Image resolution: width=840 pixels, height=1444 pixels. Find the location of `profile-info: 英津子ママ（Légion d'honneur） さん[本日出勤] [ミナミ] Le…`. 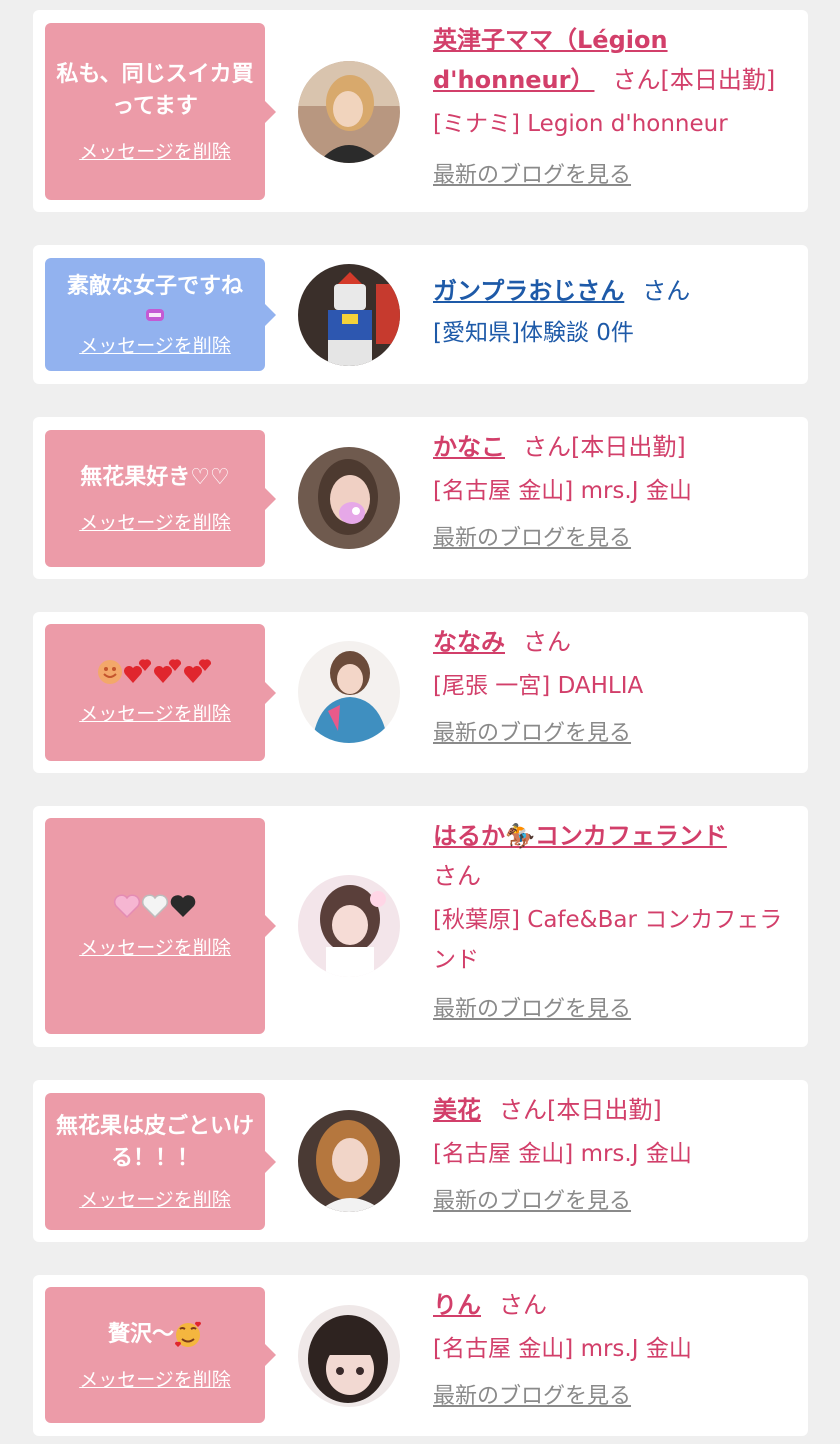

profile-info: 英津子ママ（Légion d'honneur） さん[本日出勤] [ミナミ] Le… is located at coordinates (613, 107).